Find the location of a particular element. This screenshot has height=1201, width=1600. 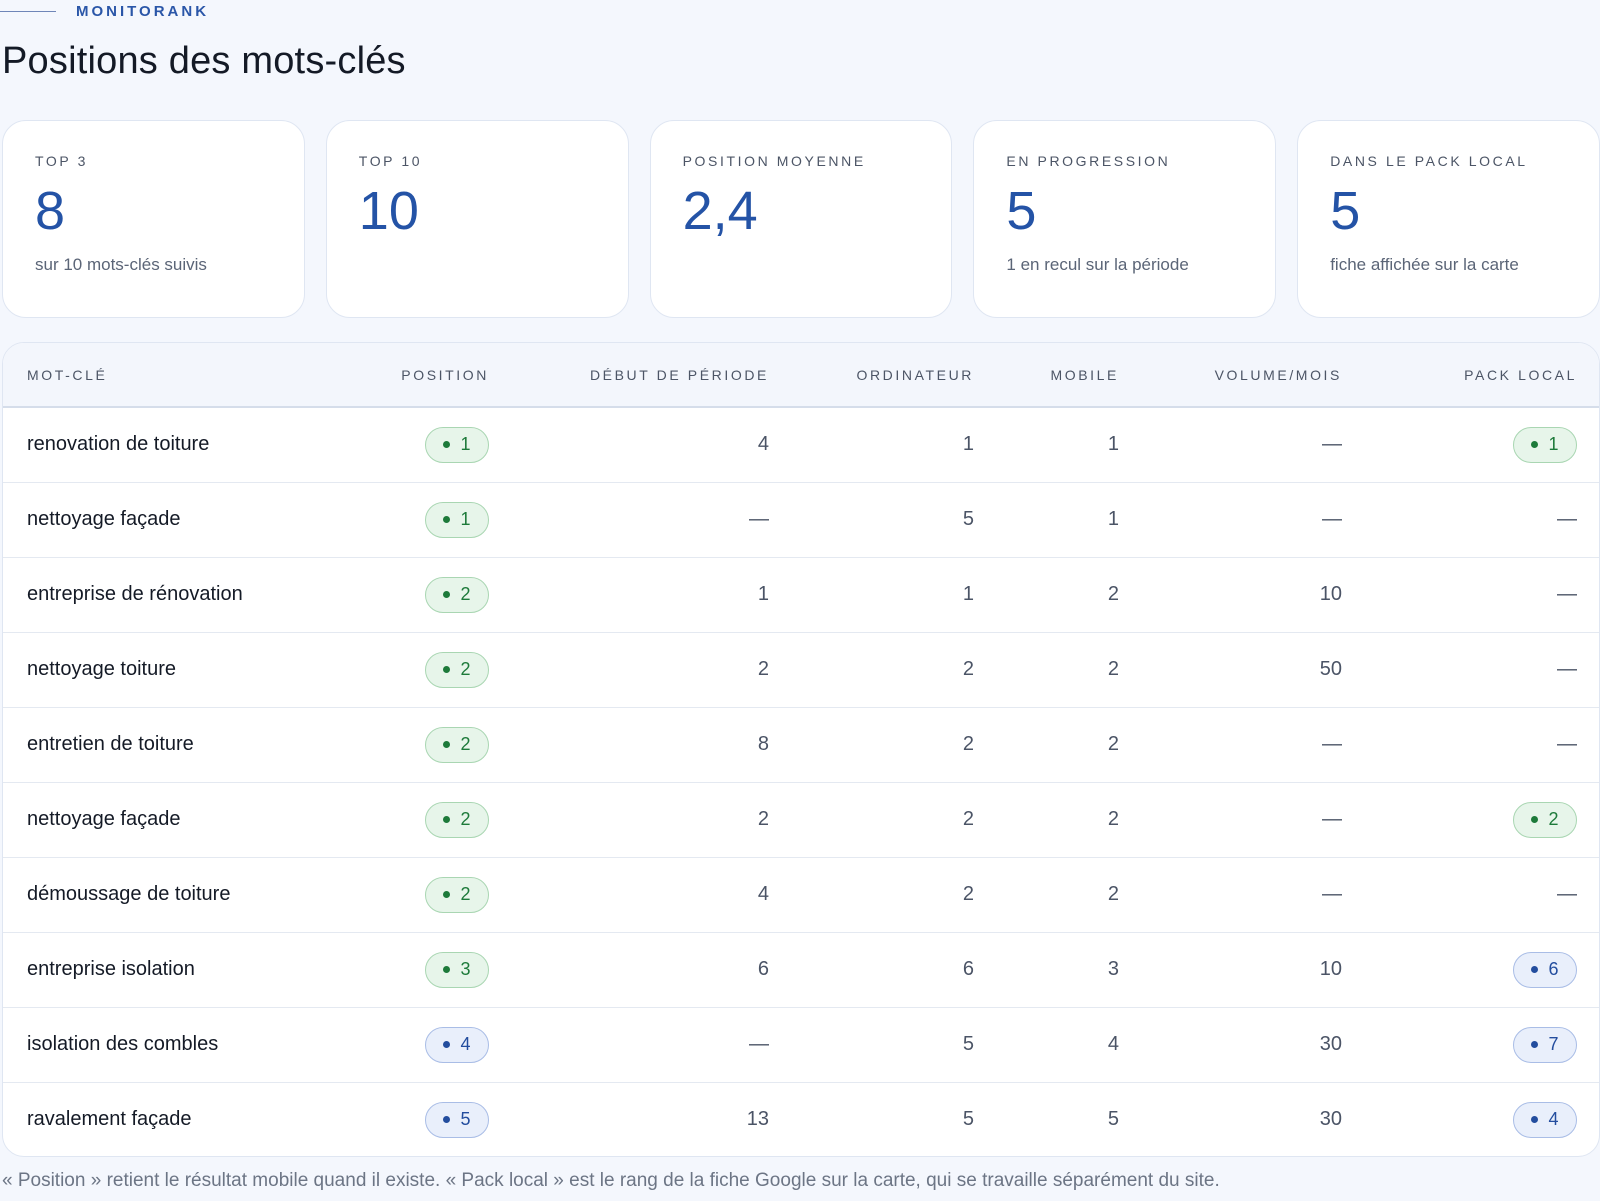

table-row: nettoyage façade 2 2 2 2 — 2 is located at coordinates (801, 819).